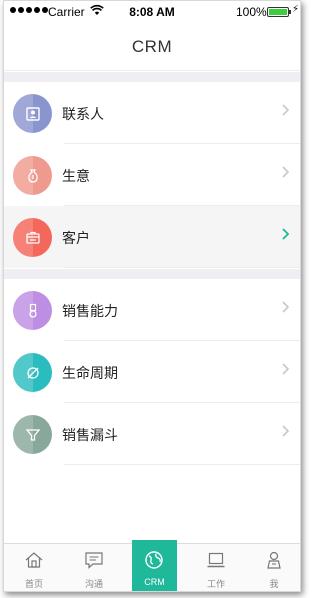 This screenshot has height=598, width=320. Describe the element at coordinates (32, 372) in the screenshot. I see `lifecycle-icon` at that location.